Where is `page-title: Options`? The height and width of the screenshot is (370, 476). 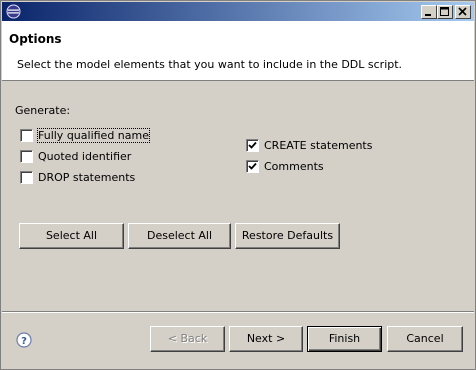 page-title: Options is located at coordinates (35, 39).